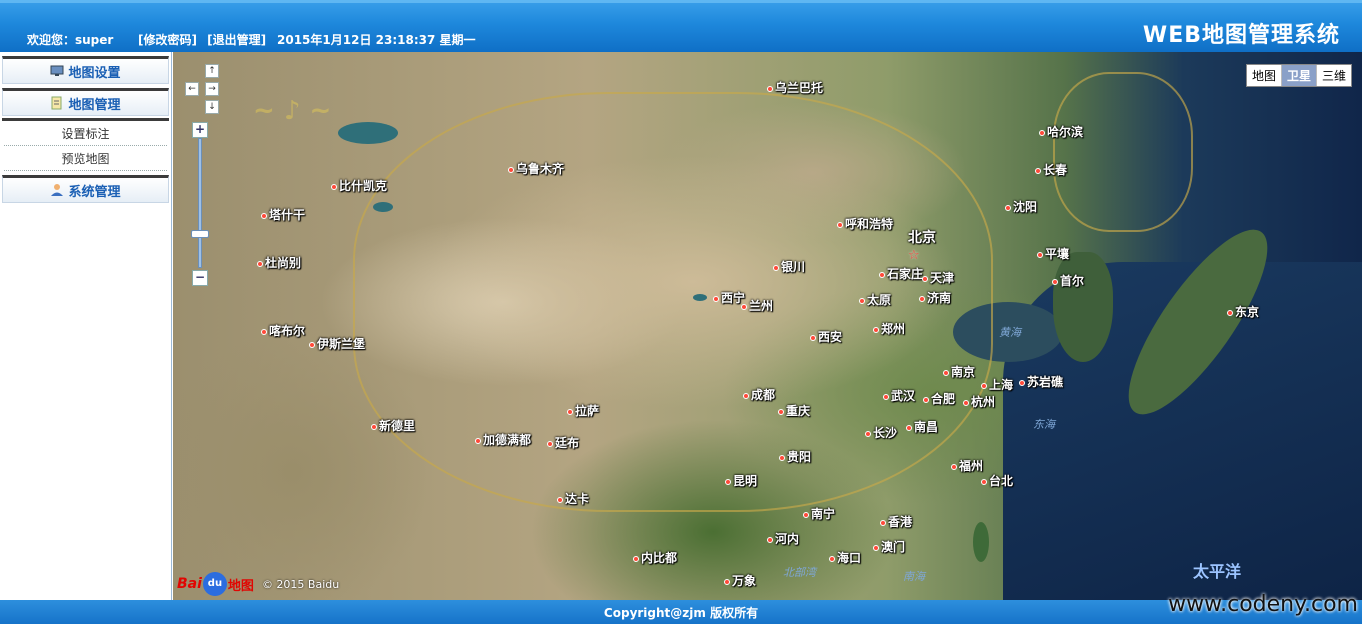 The width and height of the screenshot is (1362, 624). I want to click on baidu-map-logo: Bai du 地图 © 2015 Baidu, so click(258, 584).